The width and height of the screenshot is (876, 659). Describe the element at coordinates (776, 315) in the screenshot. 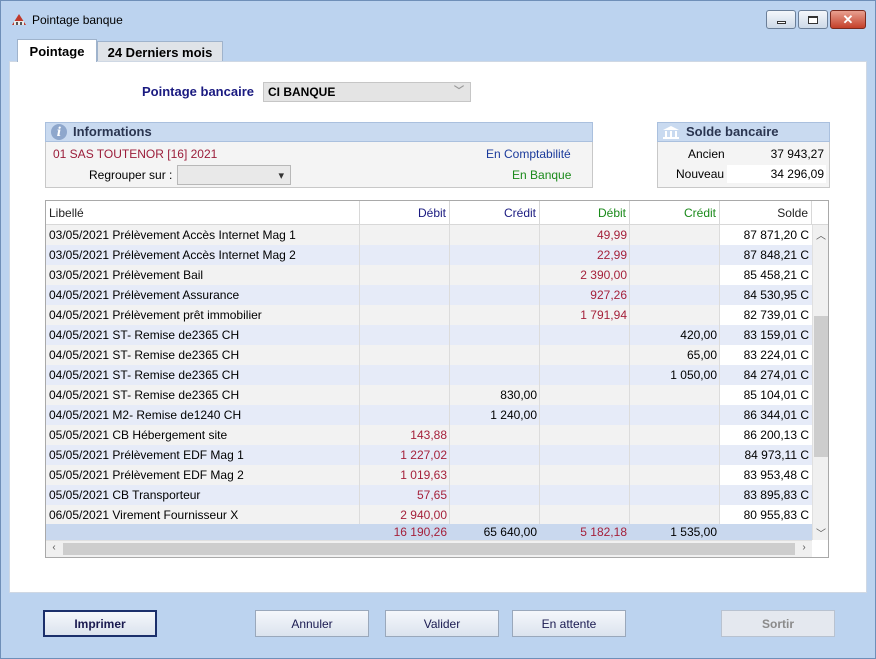

I see `cell-solde: 82 739,01 C` at that location.